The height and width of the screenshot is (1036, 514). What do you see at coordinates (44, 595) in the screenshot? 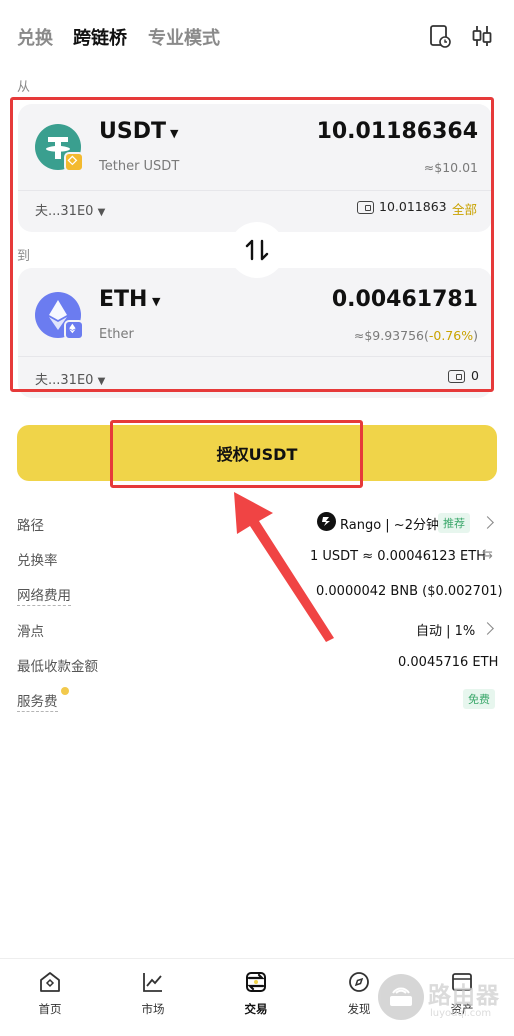
I see `network-fee-label: 网络费用` at bounding box center [44, 595].